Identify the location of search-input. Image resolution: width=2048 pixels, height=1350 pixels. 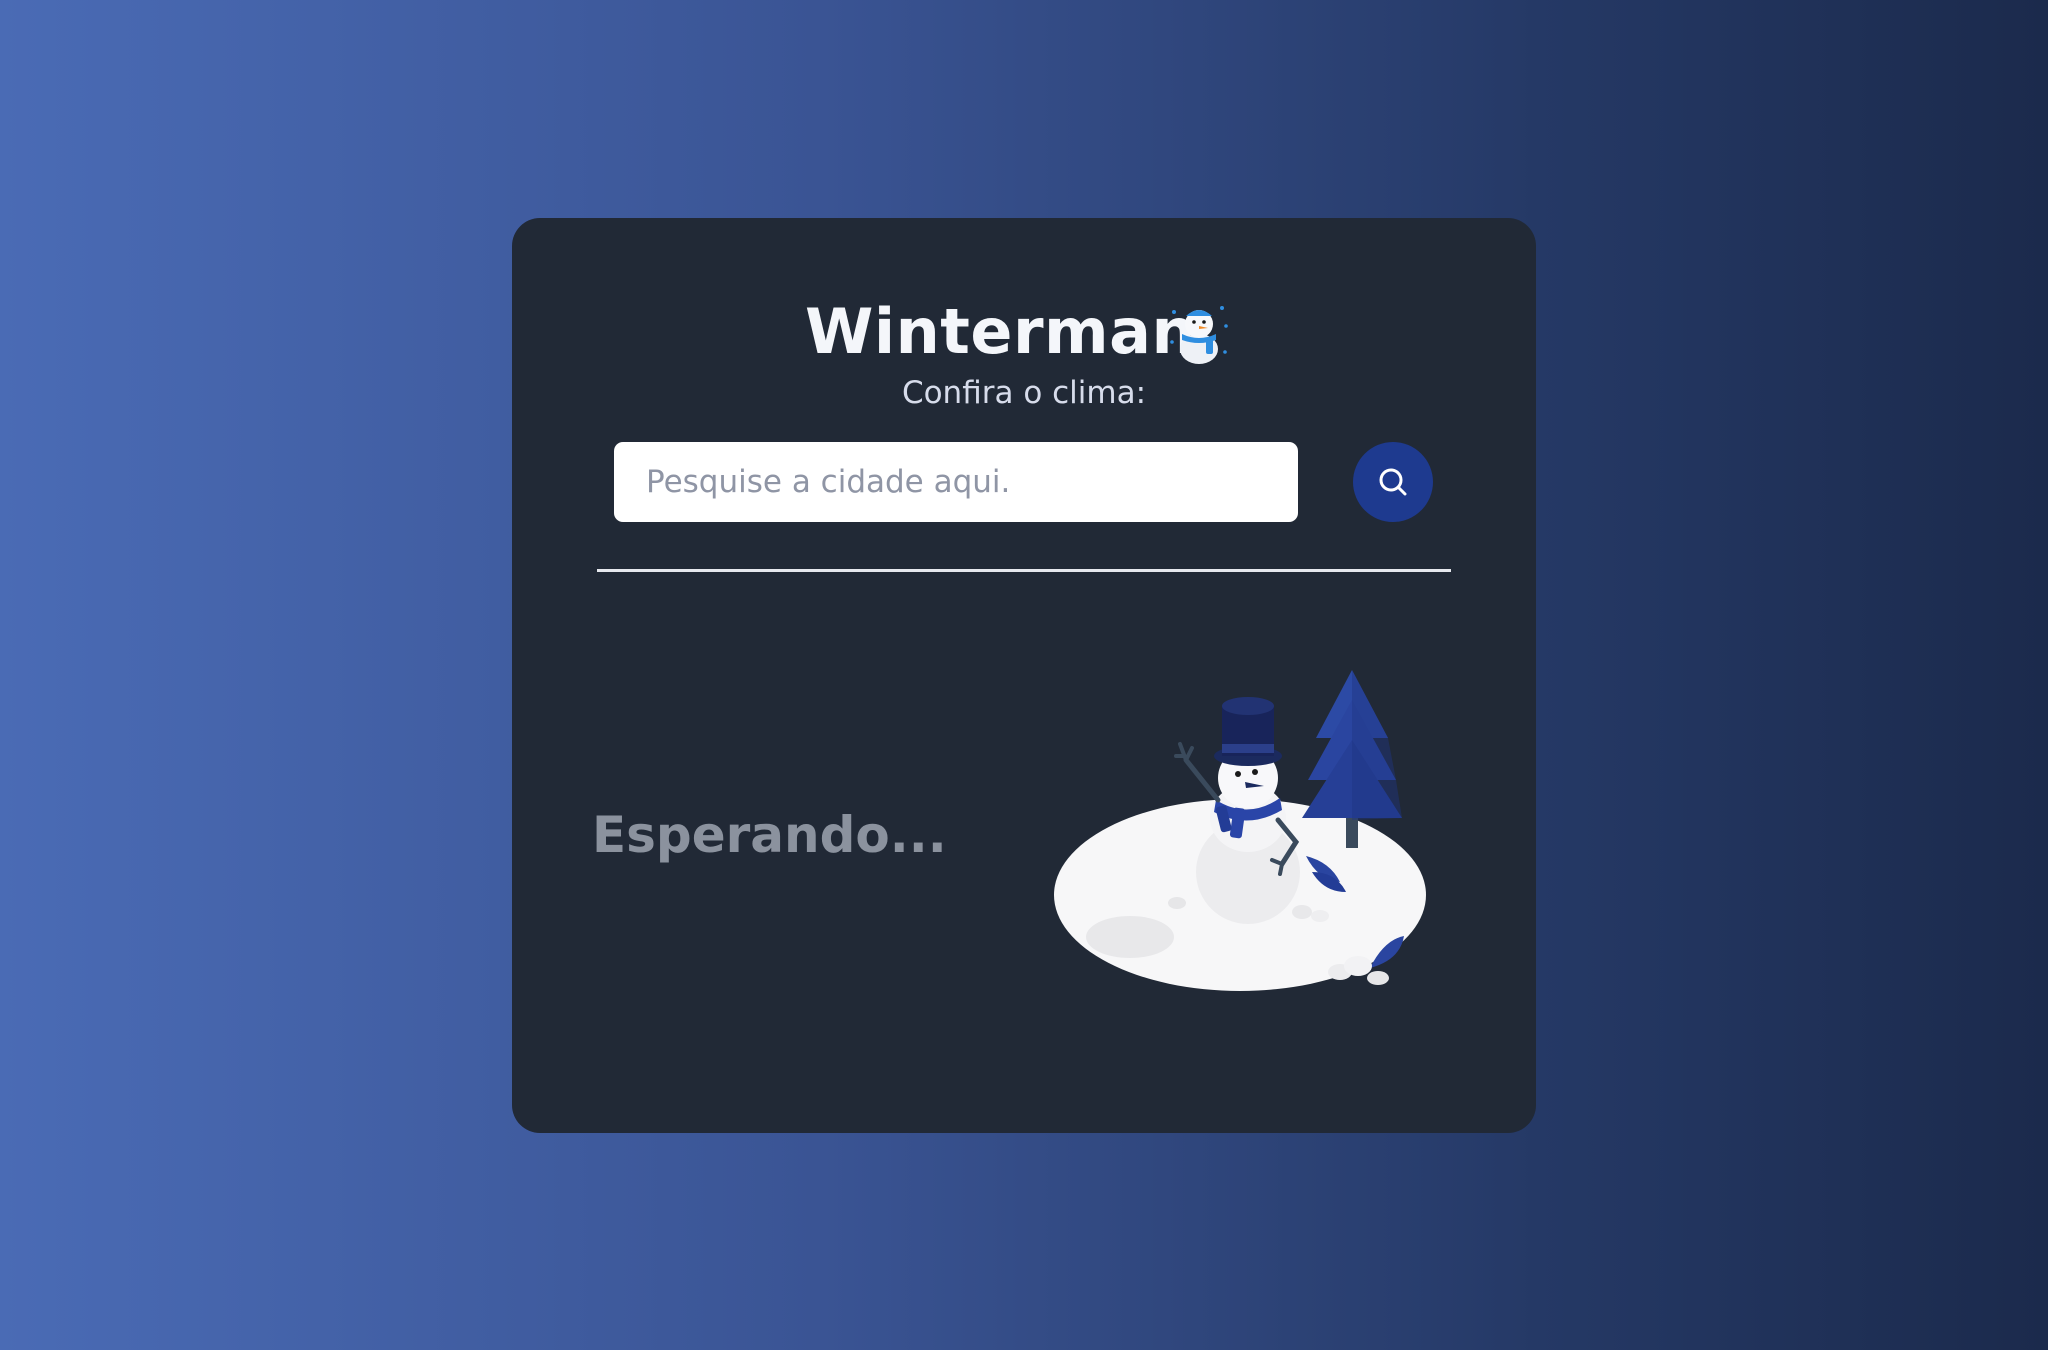
(956, 482).